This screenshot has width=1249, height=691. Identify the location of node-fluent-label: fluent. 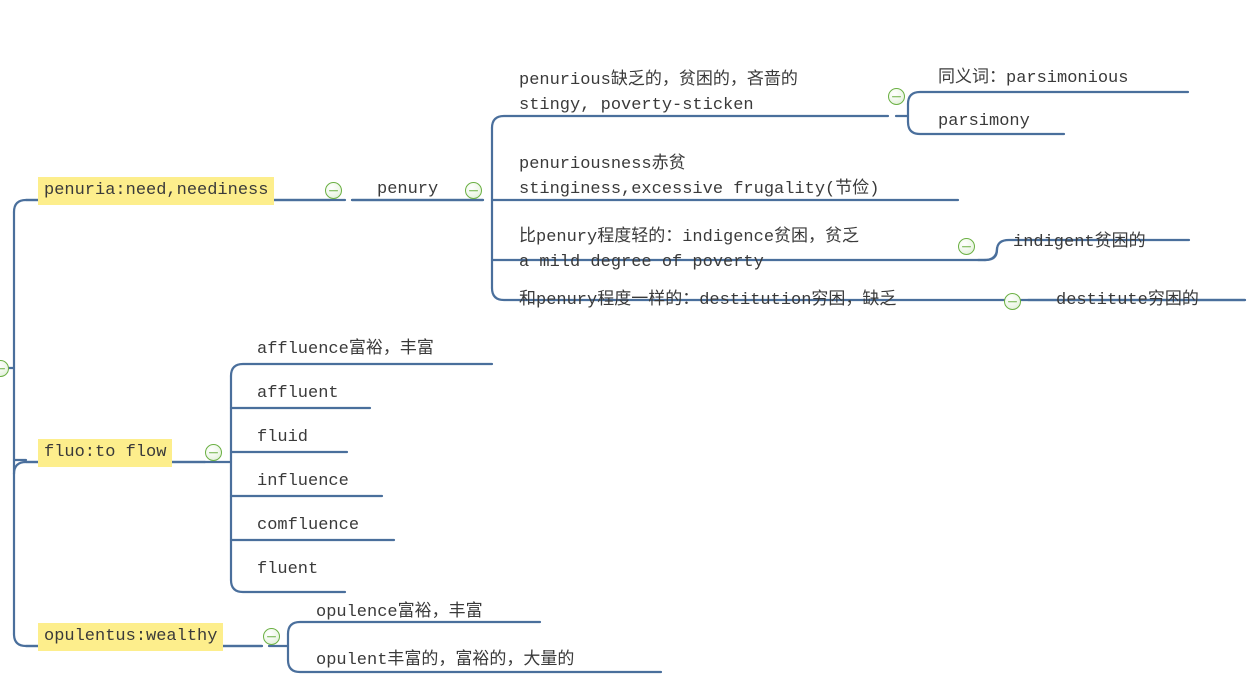
(288, 569).